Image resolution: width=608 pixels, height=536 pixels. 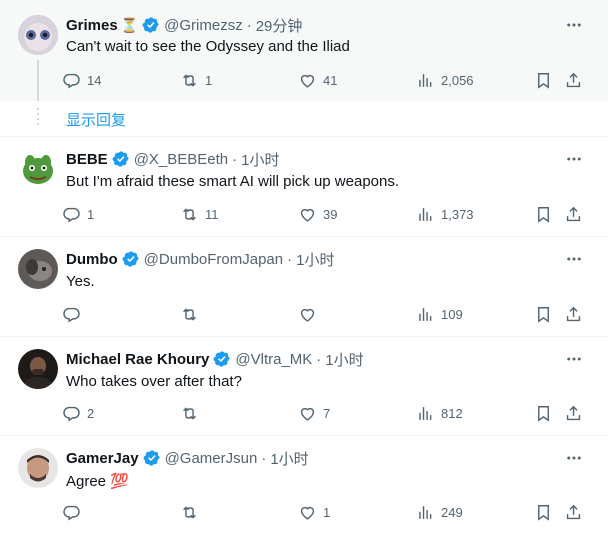 What do you see at coordinates (203, 25) in the screenshot?
I see `author-handle: @Grimezsz` at bounding box center [203, 25].